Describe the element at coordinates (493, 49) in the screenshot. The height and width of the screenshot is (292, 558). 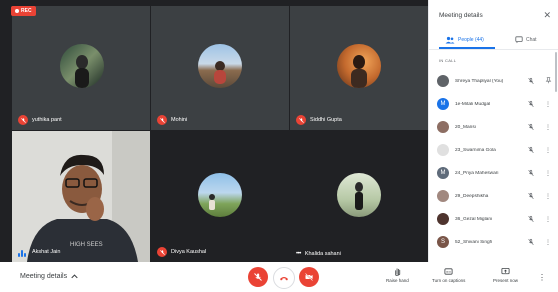
I see `divider` at that location.